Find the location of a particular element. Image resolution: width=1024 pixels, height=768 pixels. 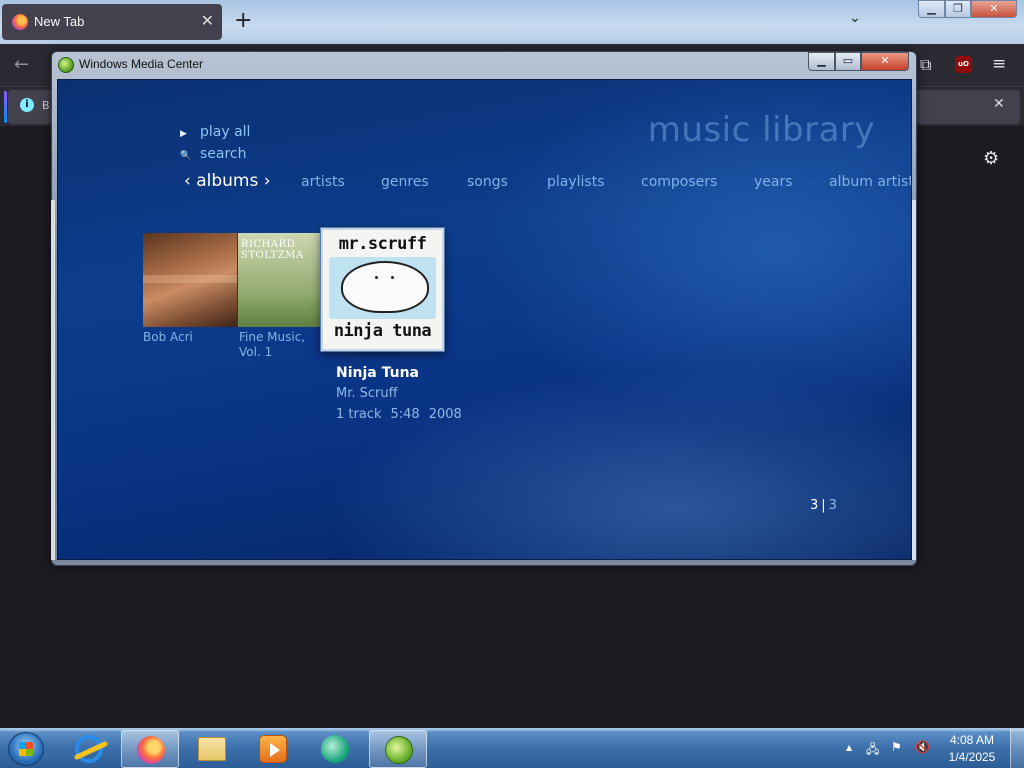

search-label: search is located at coordinates (223, 154).